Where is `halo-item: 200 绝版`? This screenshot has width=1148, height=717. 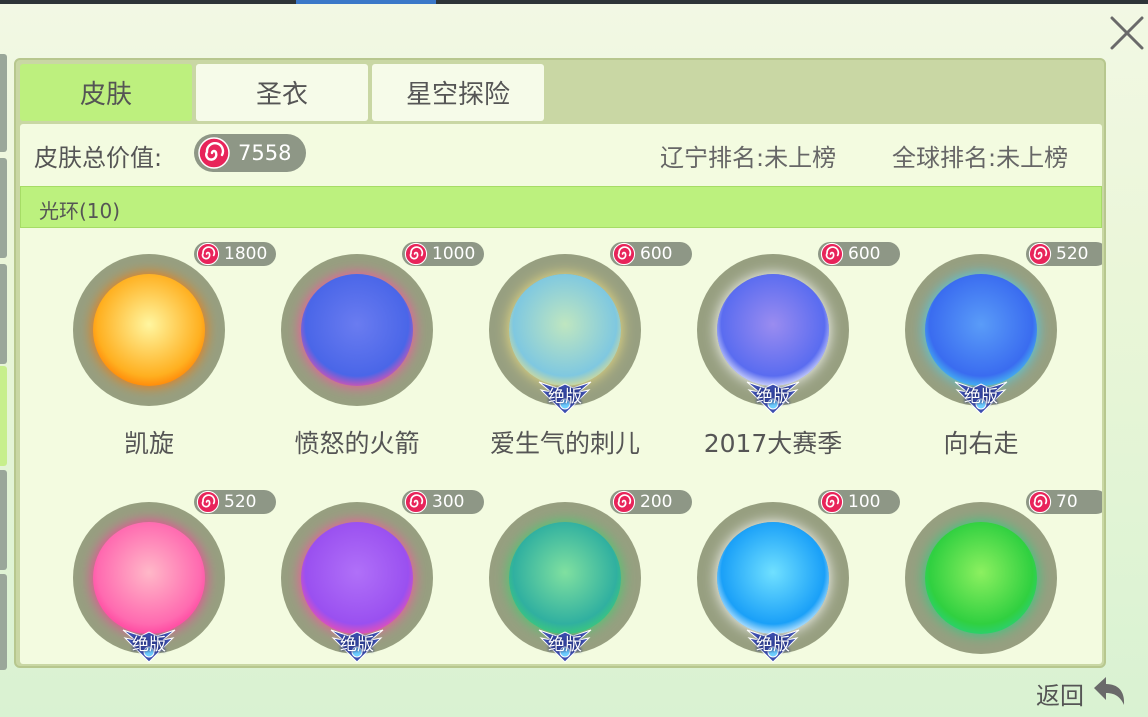
halo-item: 200 绝版 is located at coordinates (576, 575).